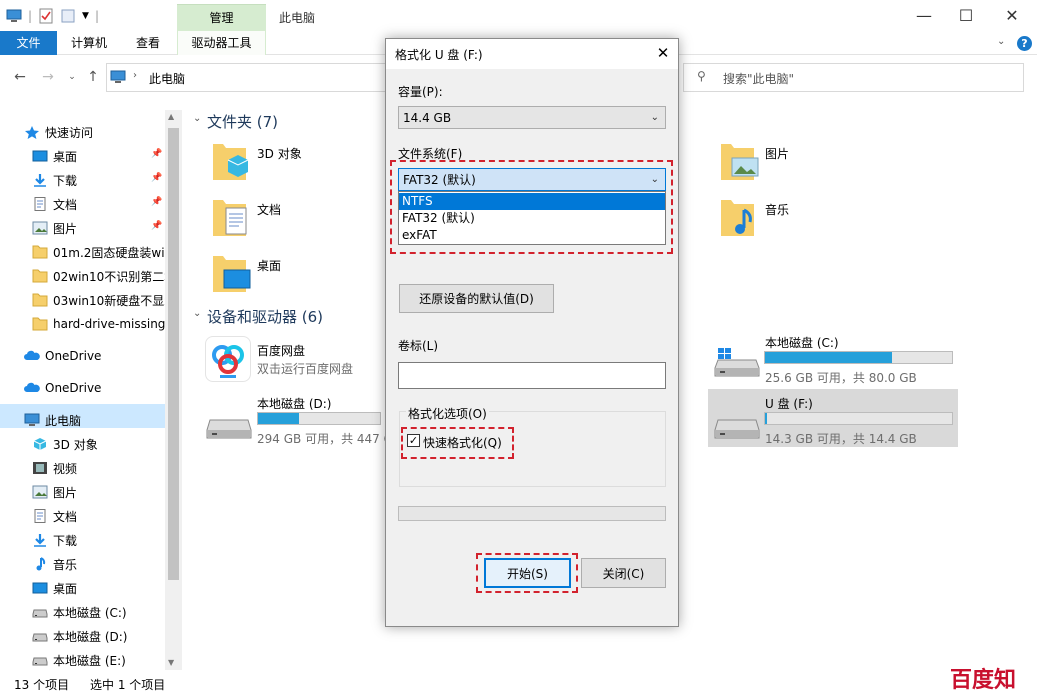 Image resolution: width=1037 pixels, height=696 pixels. Describe the element at coordinates (739, 219) in the screenshot. I see `folder-music` at that location.